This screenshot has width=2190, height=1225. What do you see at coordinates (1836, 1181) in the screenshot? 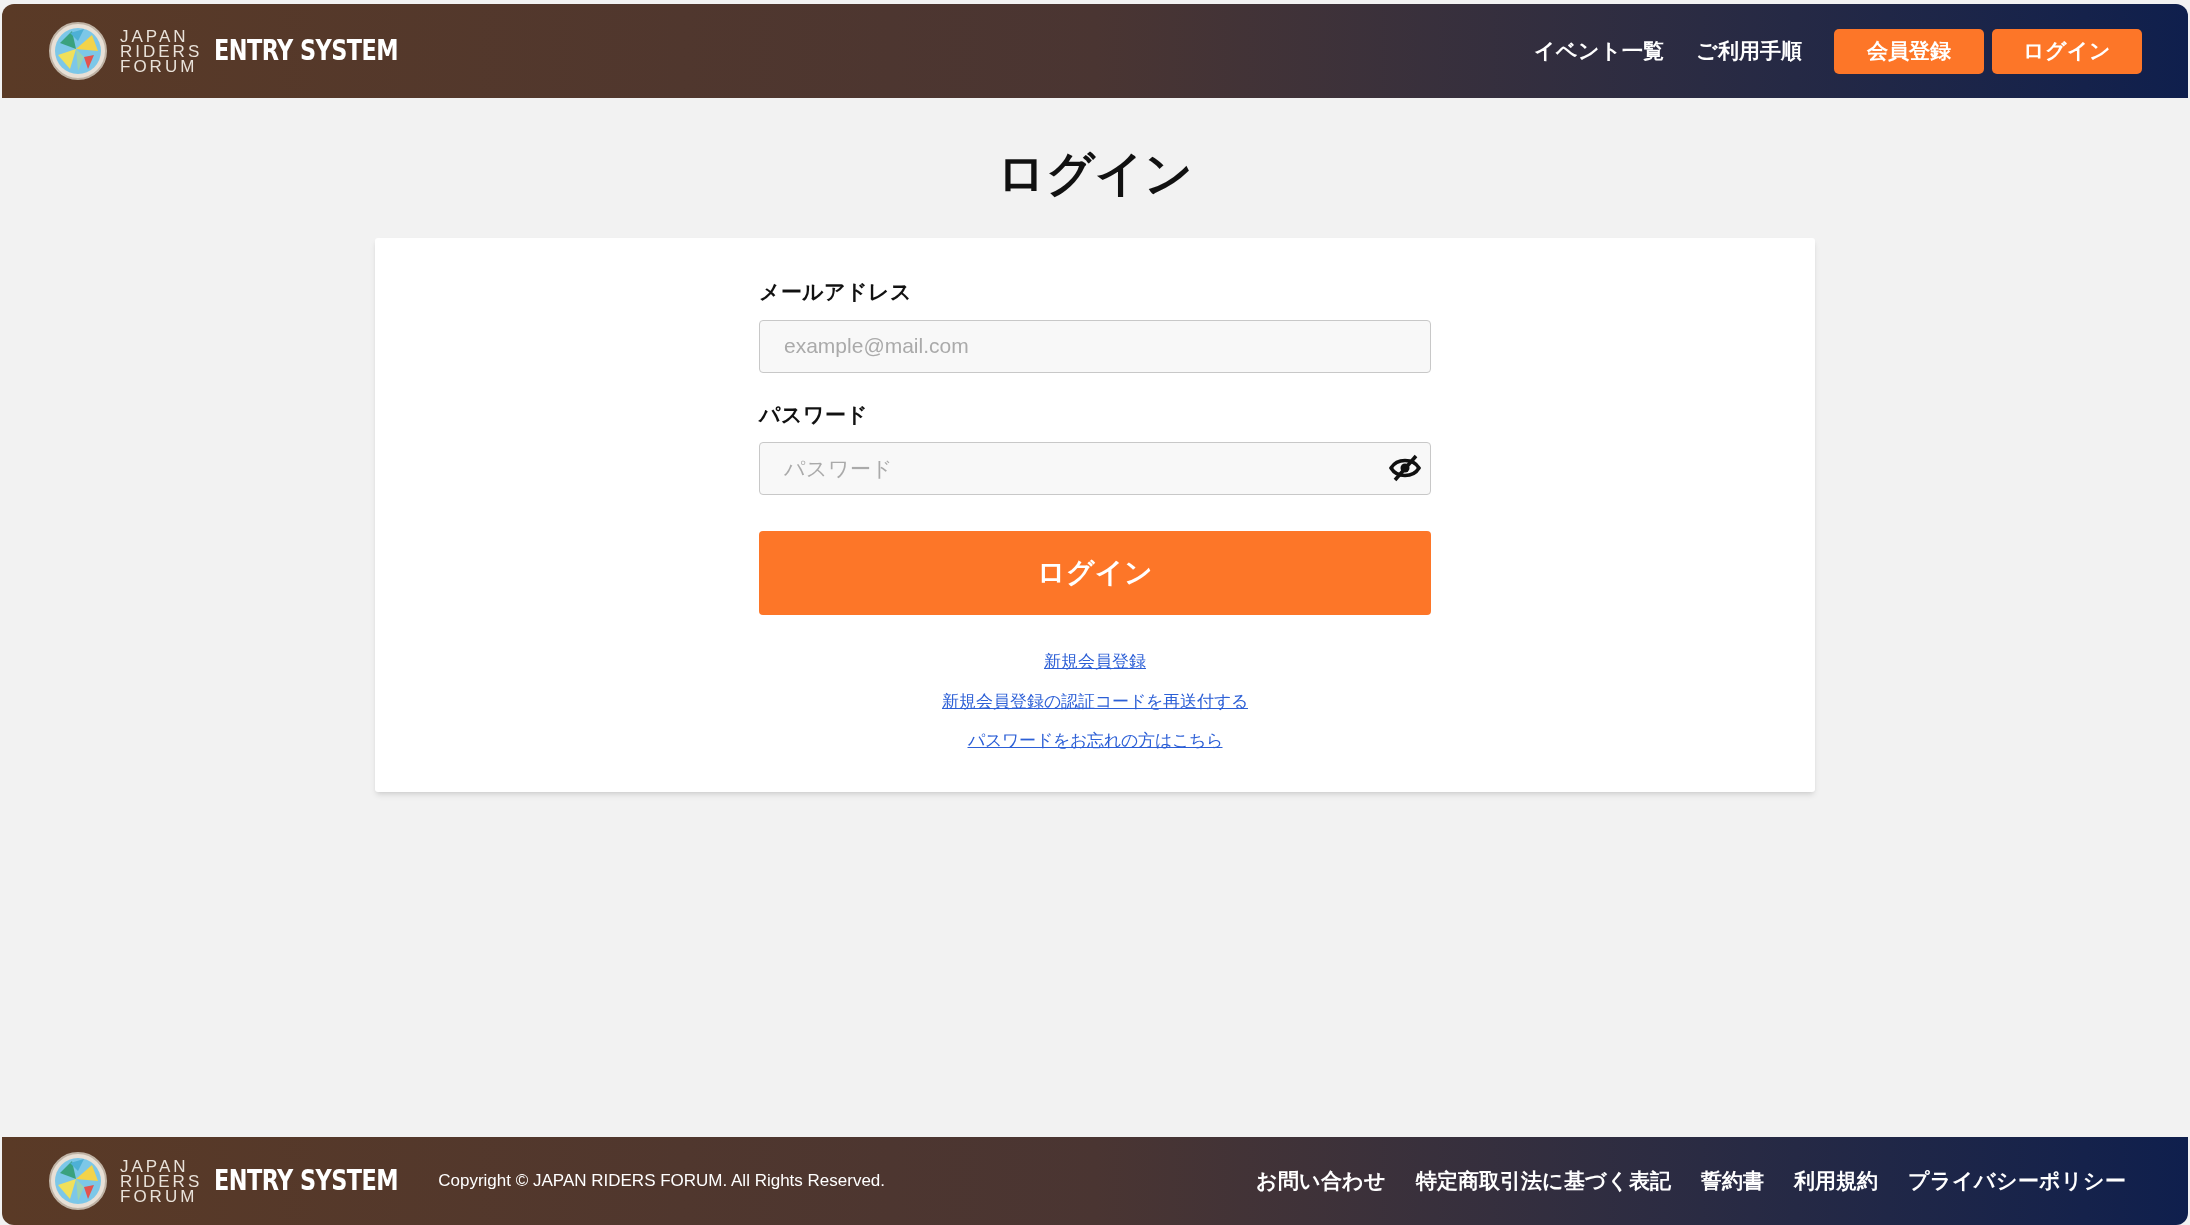
I see `footer-link: 利用規約` at bounding box center [1836, 1181].